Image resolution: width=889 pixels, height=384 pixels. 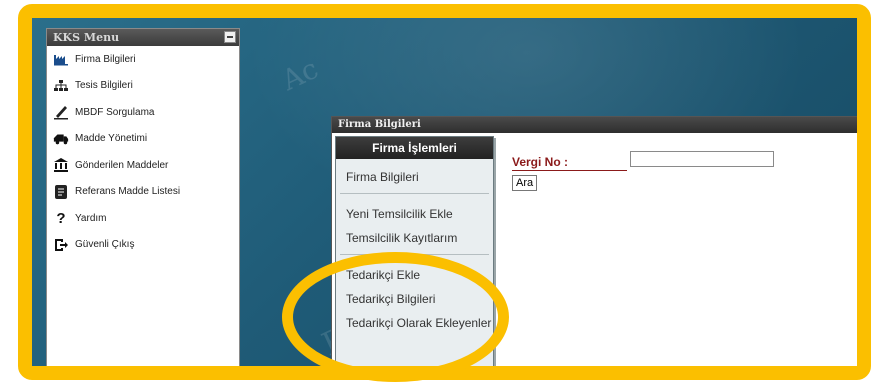 What do you see at coordinates (128, 192) in the screenshot?
I see `menu-item-label: Referans Madde Listesi` at bounding box center [128, 192].